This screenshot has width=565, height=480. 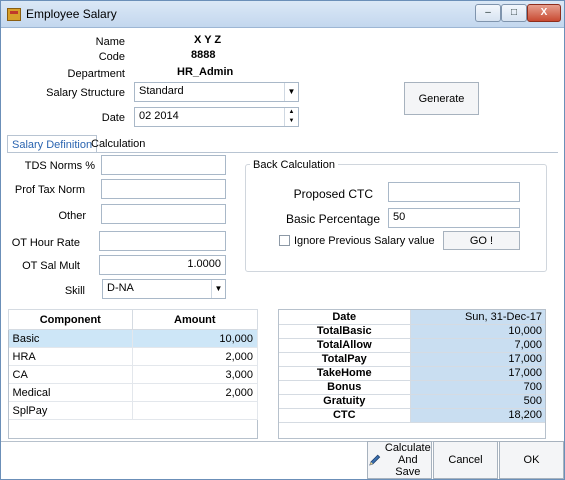 I want to click on amount-header: Amount, so click(x=195, y=319).